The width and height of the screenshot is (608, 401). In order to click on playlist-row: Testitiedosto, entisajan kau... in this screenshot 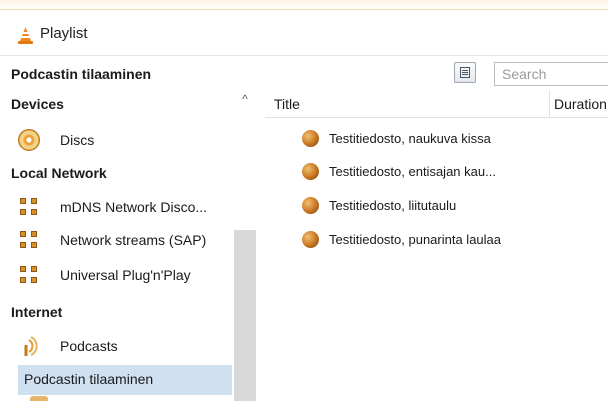, I will do `click(436, 172)`.